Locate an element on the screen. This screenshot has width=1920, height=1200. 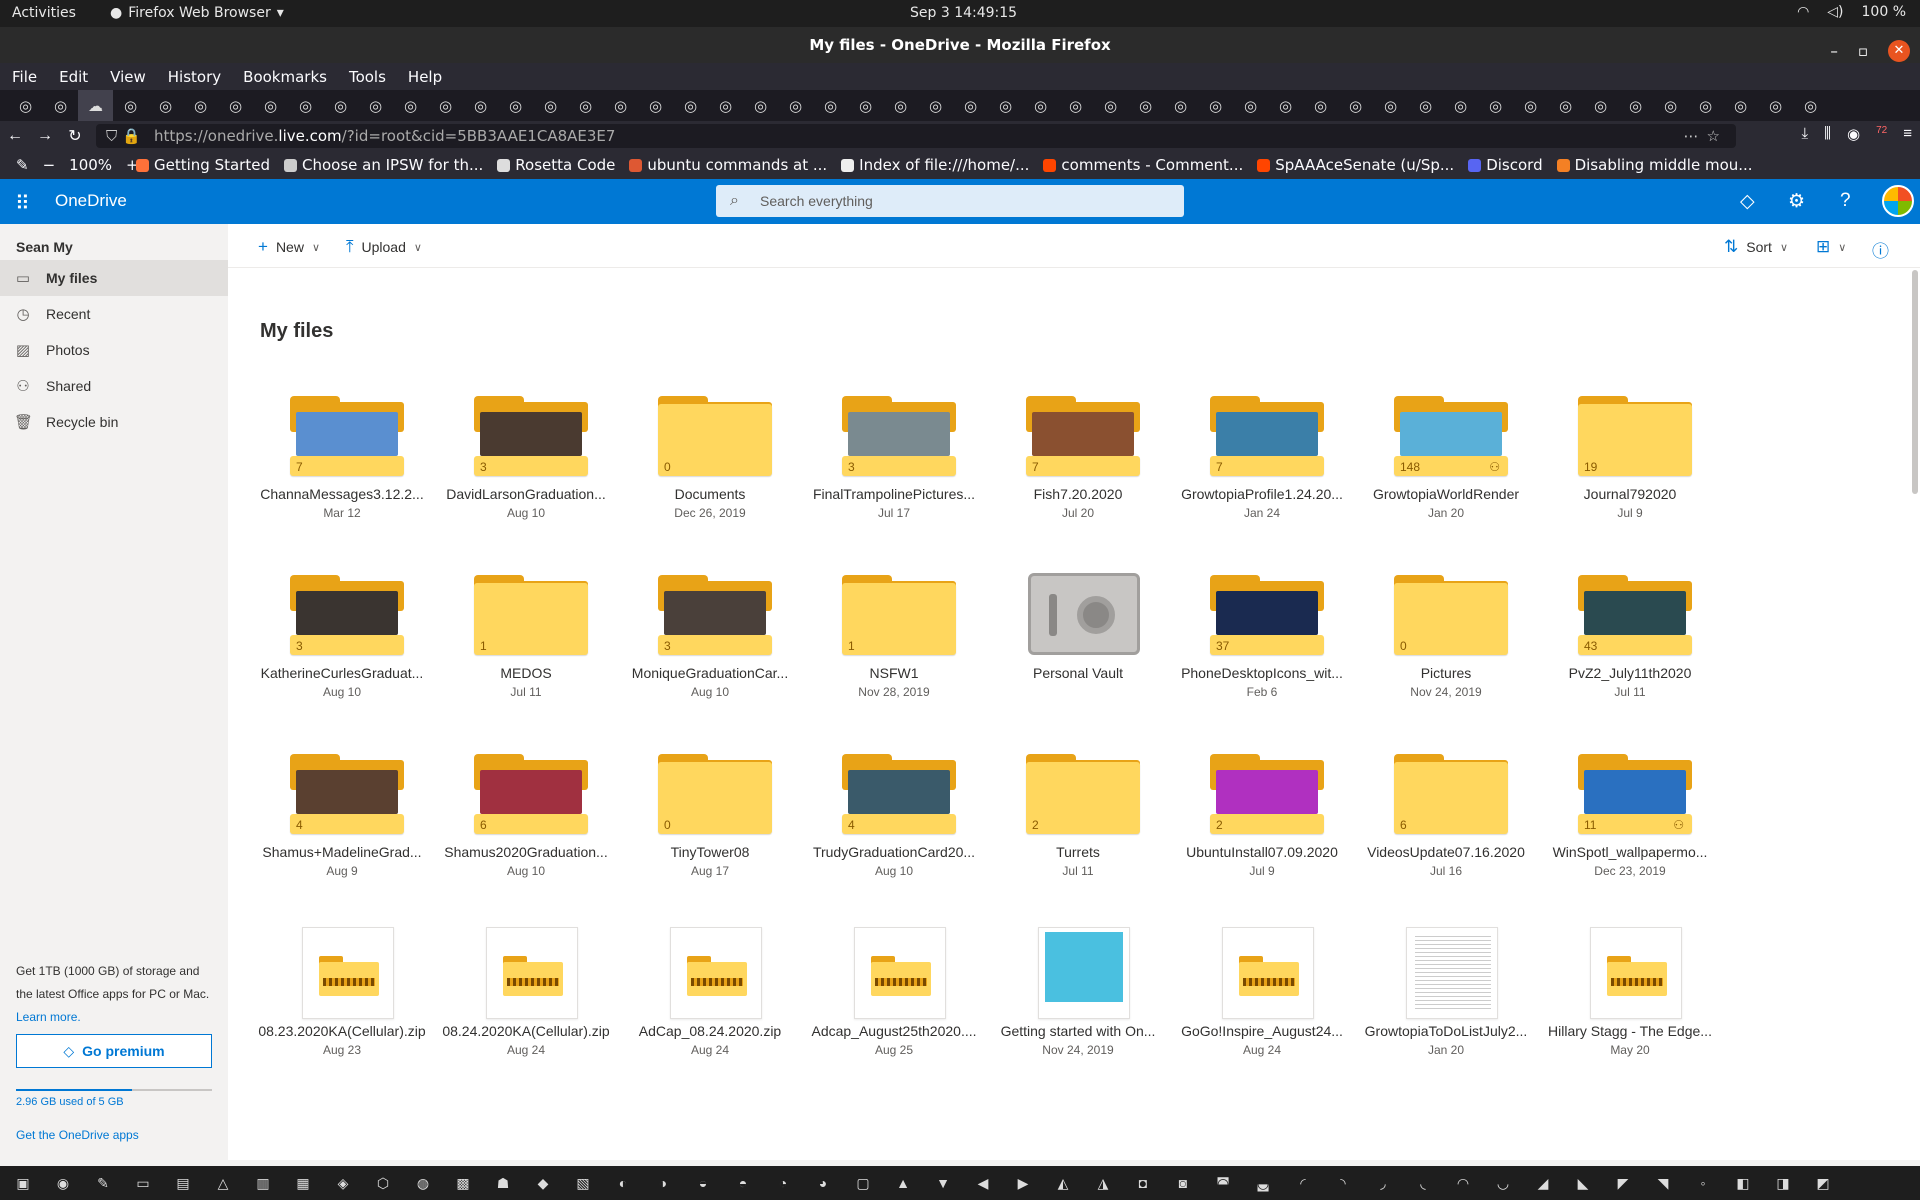
item-name: 08.24.2020KA(Cellular).zip is located at coordinates (526, 1031).